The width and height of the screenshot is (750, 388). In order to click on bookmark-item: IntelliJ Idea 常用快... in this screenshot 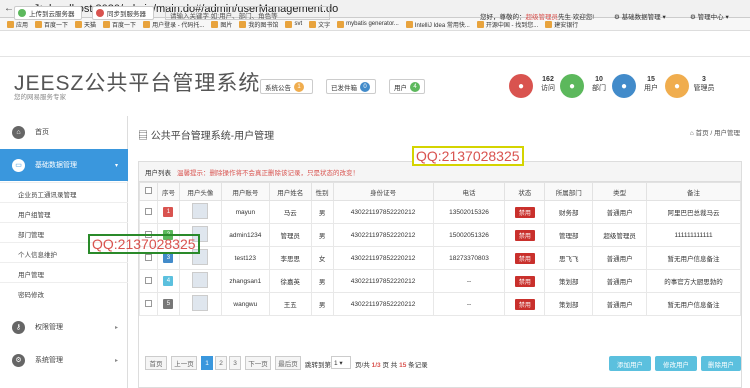, I will do `click(437, 24)`.